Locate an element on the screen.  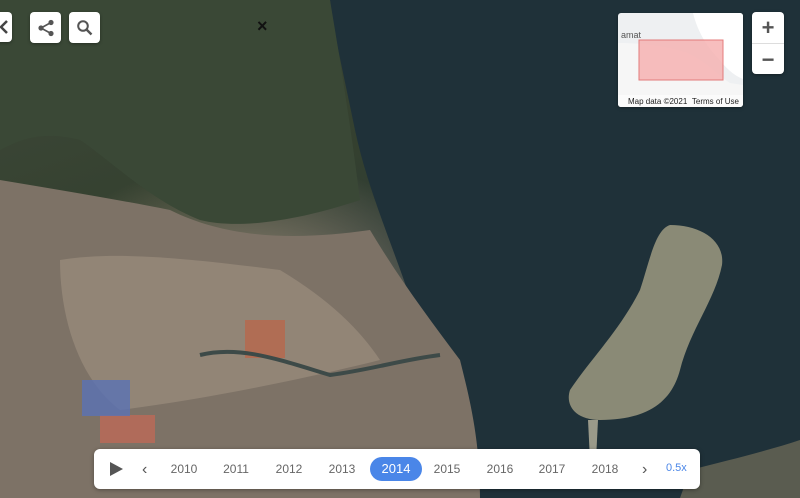
playback-speed: 0.5x is located at coordinates (676, 468).